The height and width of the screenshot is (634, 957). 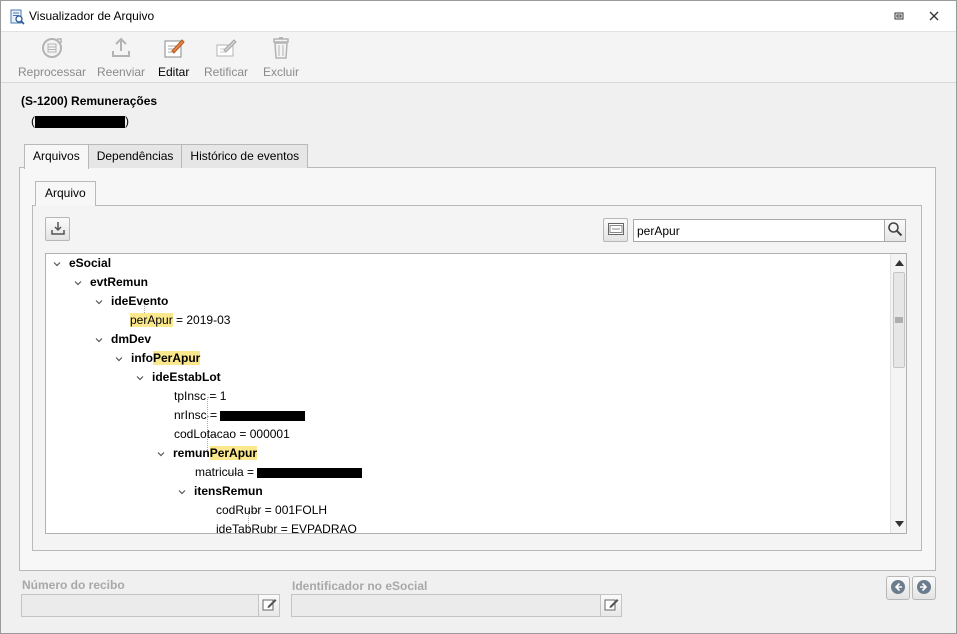 What do you see at coordinates (759, 230) in the screenshot?
I see `search-input` at bounding box center [759, 230].